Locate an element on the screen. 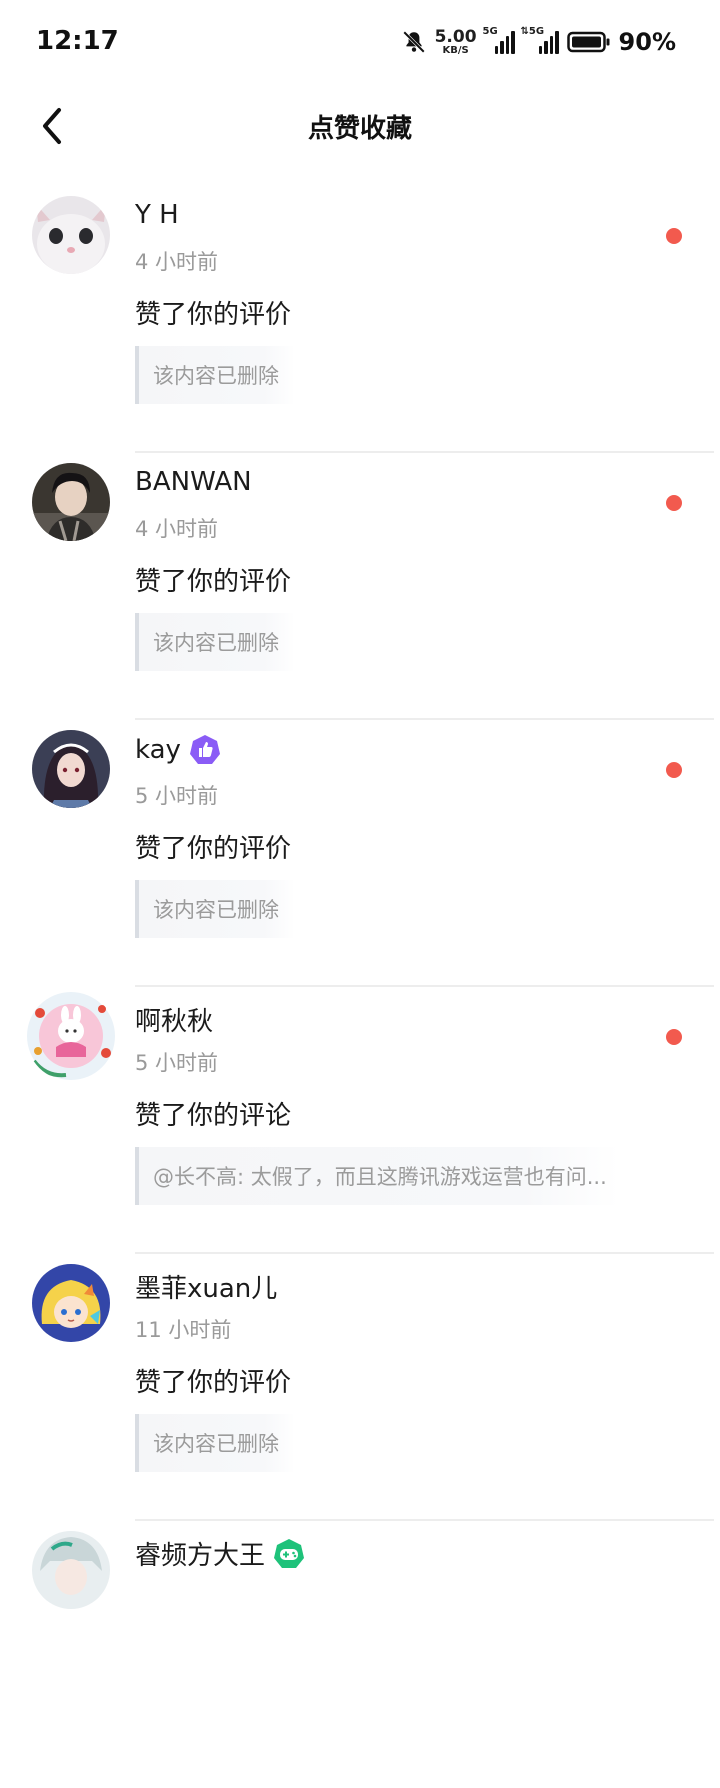 The width and height of the screenshot is (720, 1788). user-name: BANWAN is located at coordinates (193, 482).